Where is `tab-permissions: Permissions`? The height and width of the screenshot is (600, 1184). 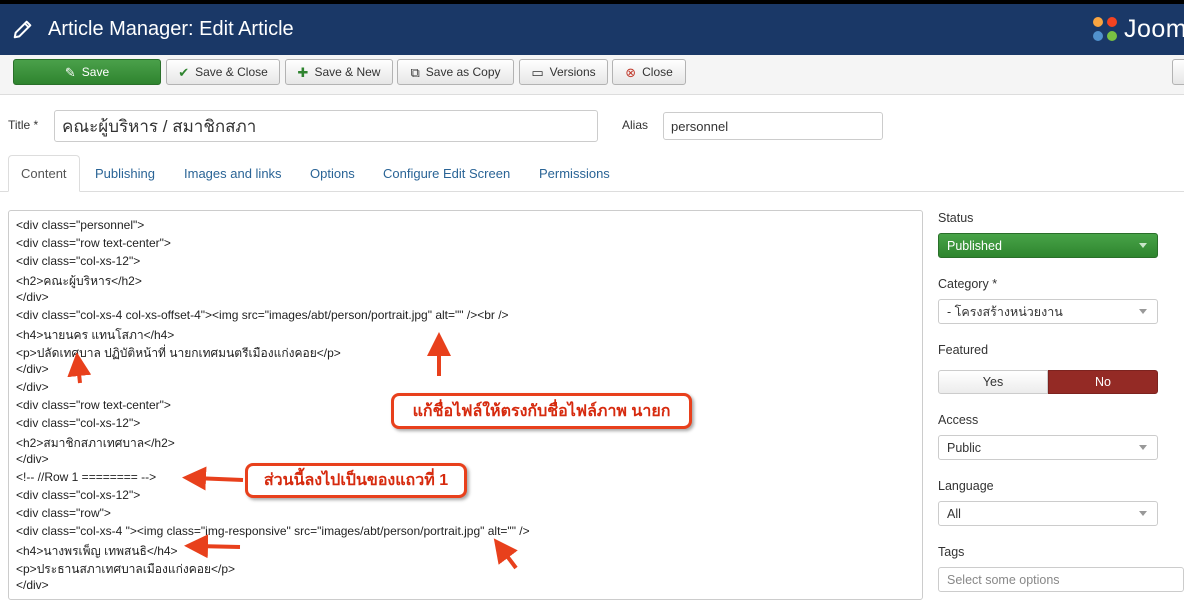
tab-permissions: Permissions is located at coordinates (574, 173).